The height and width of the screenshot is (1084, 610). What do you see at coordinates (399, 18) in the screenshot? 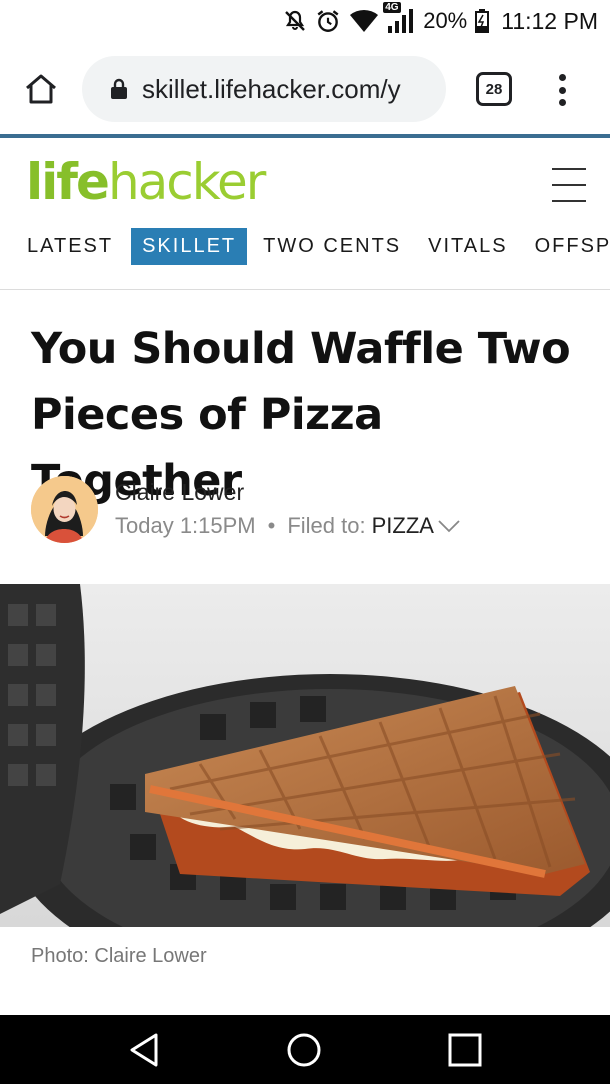
I see `signal-icon: 4G` at bounding box center [399, 18].